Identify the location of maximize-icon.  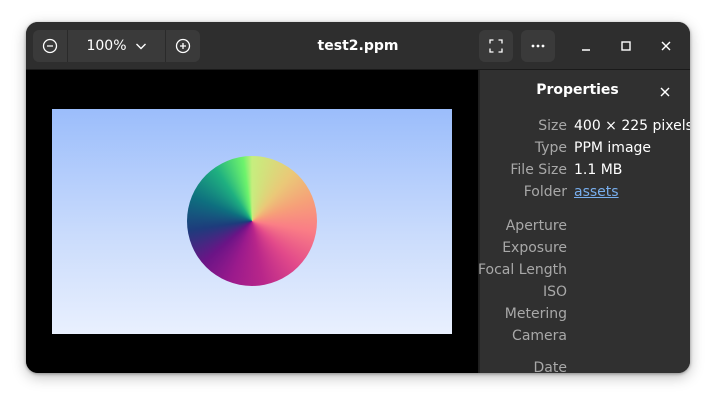
(626, 46).